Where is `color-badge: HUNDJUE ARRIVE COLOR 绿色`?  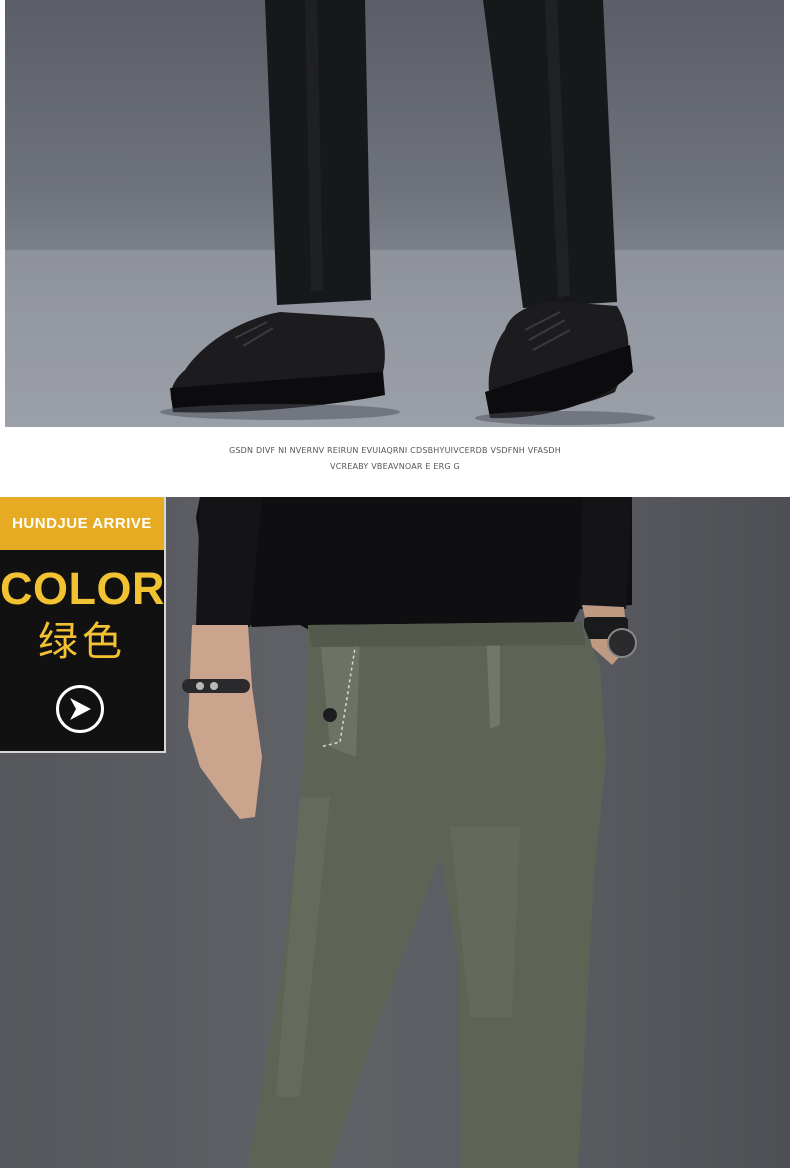 color-badge: HUNDJUE ARRIVE COLOR 绿色 is located at coordinates (83, 625).